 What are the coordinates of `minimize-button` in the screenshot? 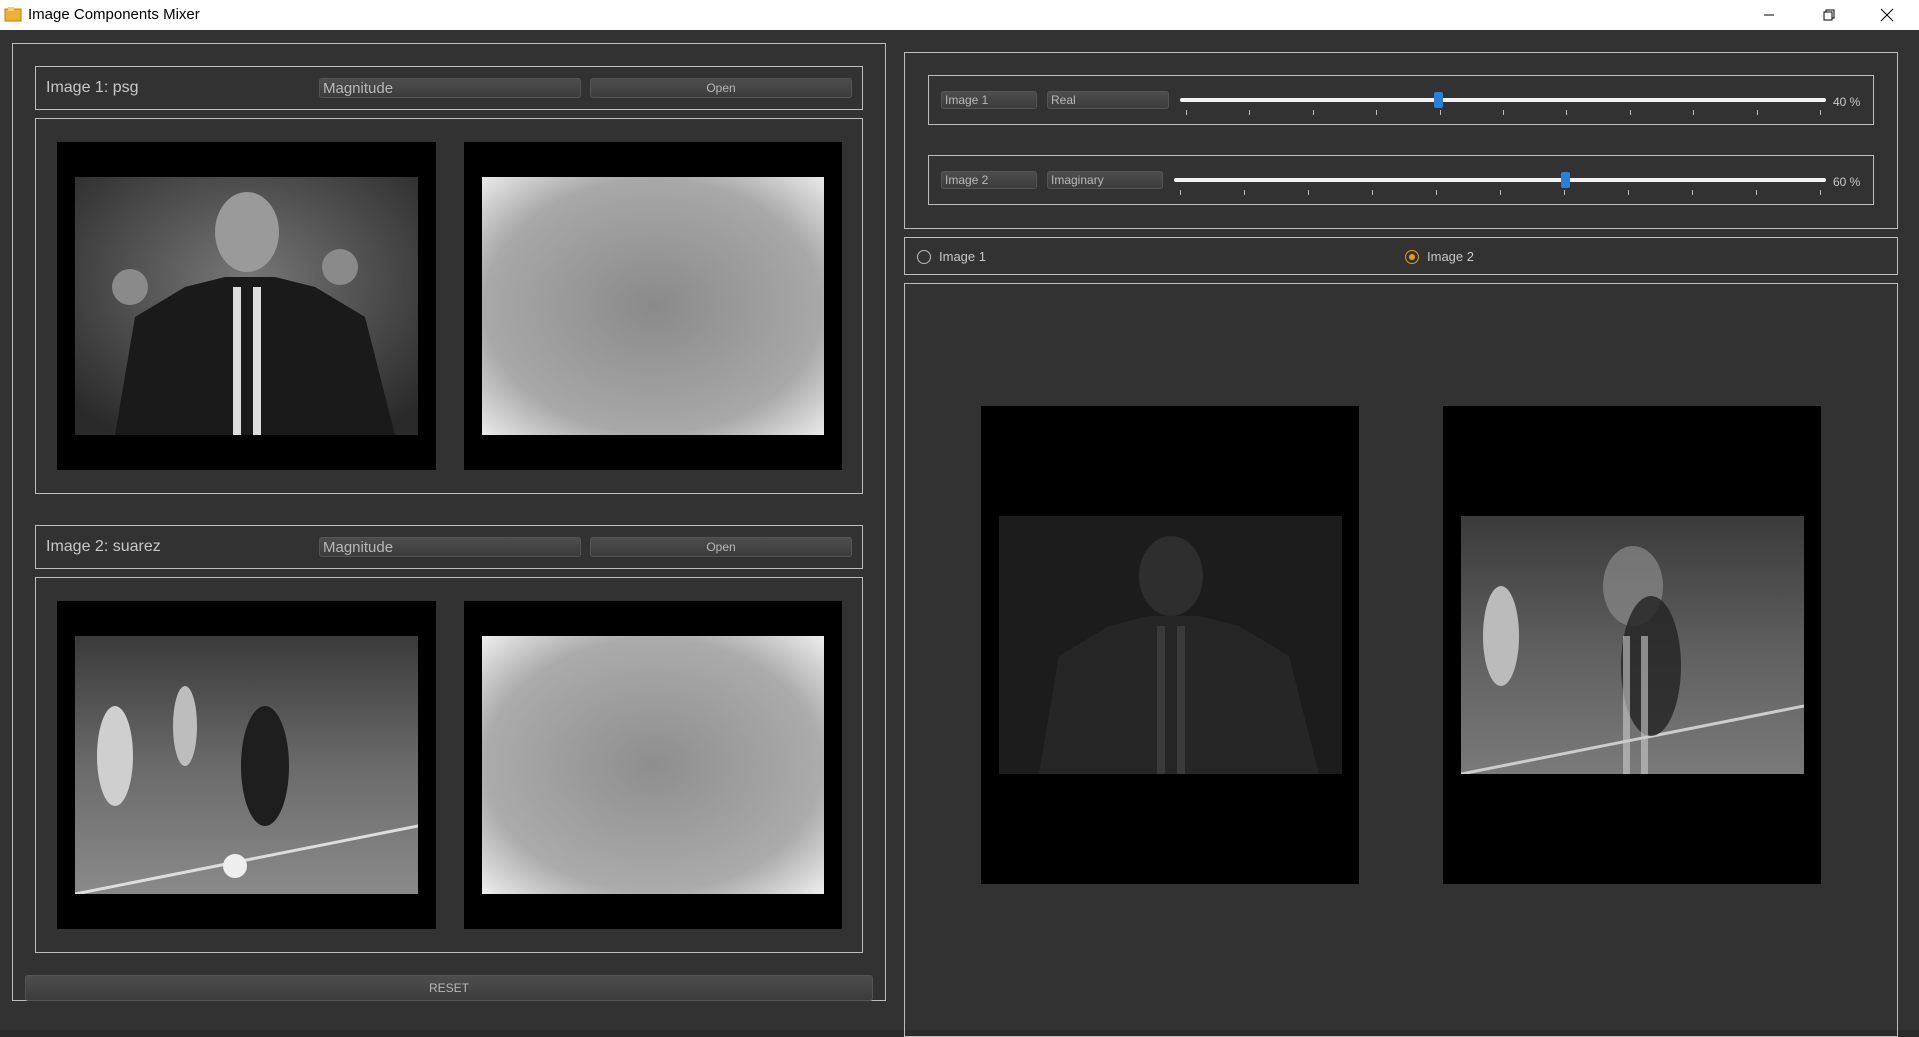 It's located at (1769, 15).